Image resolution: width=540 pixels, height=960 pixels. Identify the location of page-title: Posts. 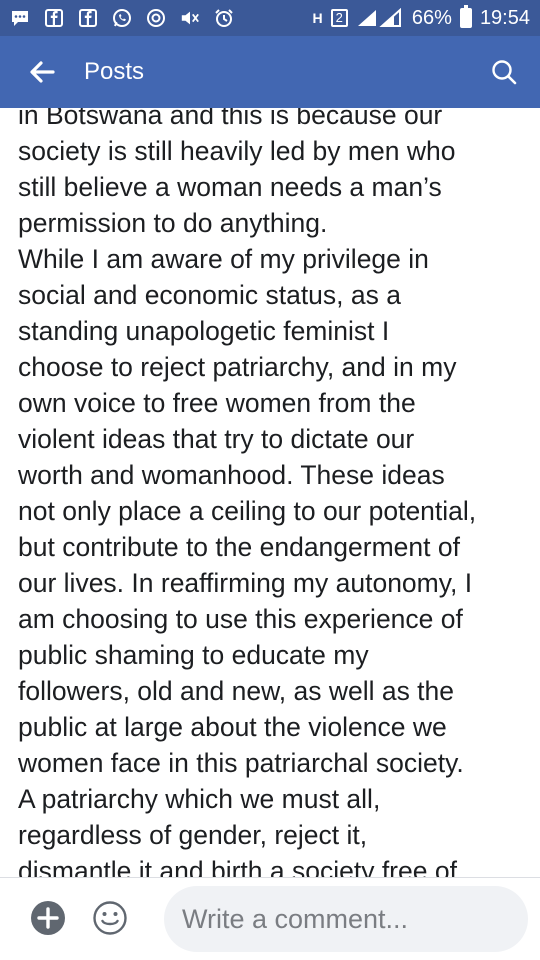
(114, 71).